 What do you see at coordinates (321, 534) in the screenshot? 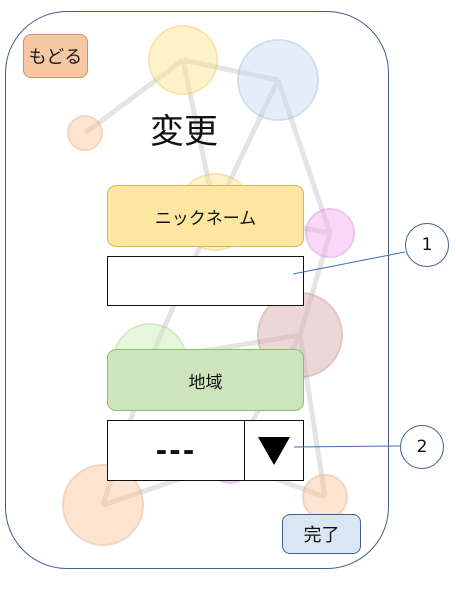
I see `complete-button: 完了` at bounding box center [321, 534].